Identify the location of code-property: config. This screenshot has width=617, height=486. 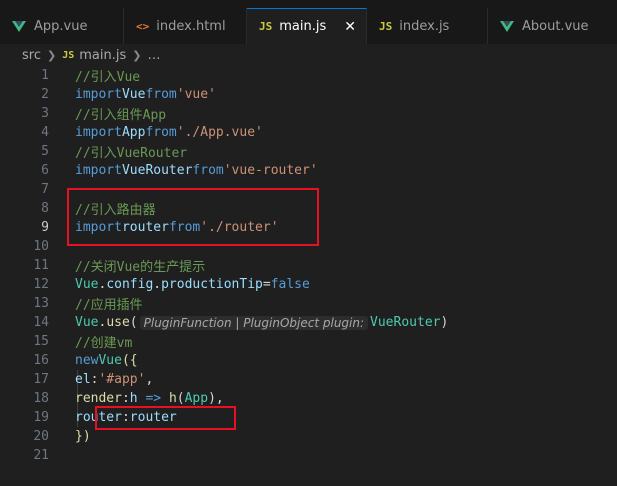
(130, 284).